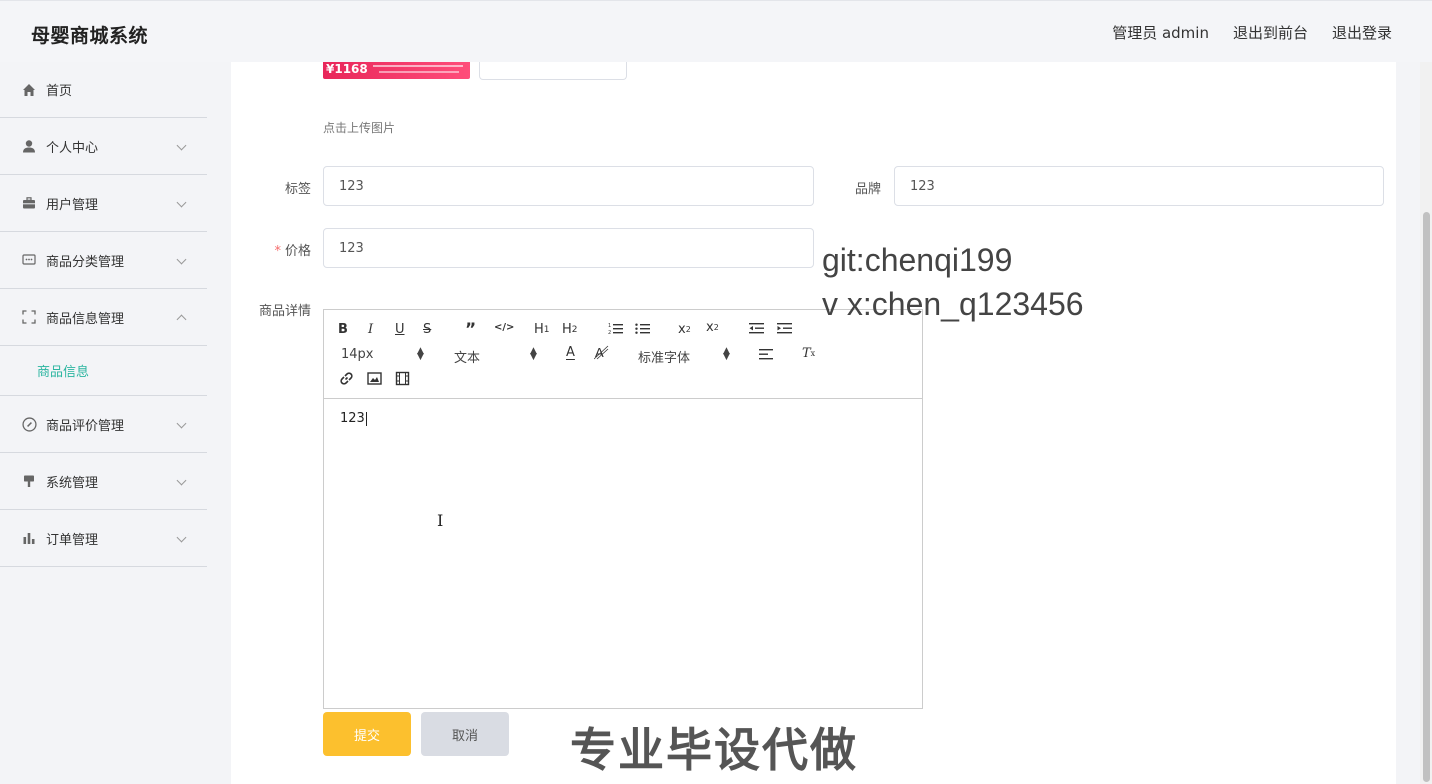 Image resolution: width=1432 pixels, height=784 pixels. Describe the element at coordinates (684, 329) in the screenshot. I see `subscript-button: x2` at that location.